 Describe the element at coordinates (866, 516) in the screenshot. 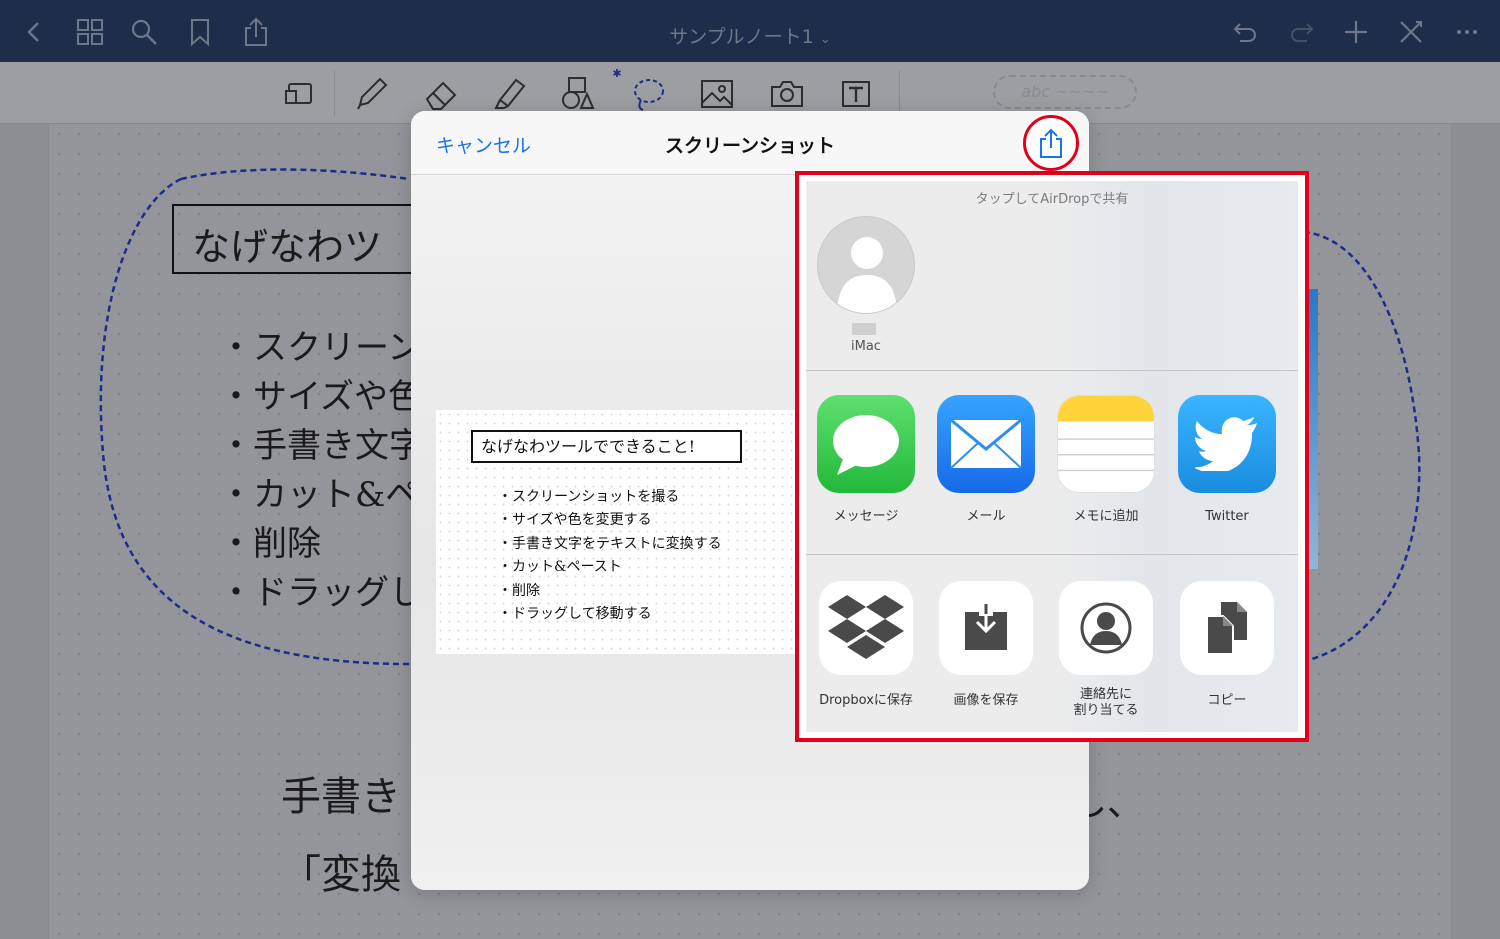

I see `app-label: メッセージ` at that location.